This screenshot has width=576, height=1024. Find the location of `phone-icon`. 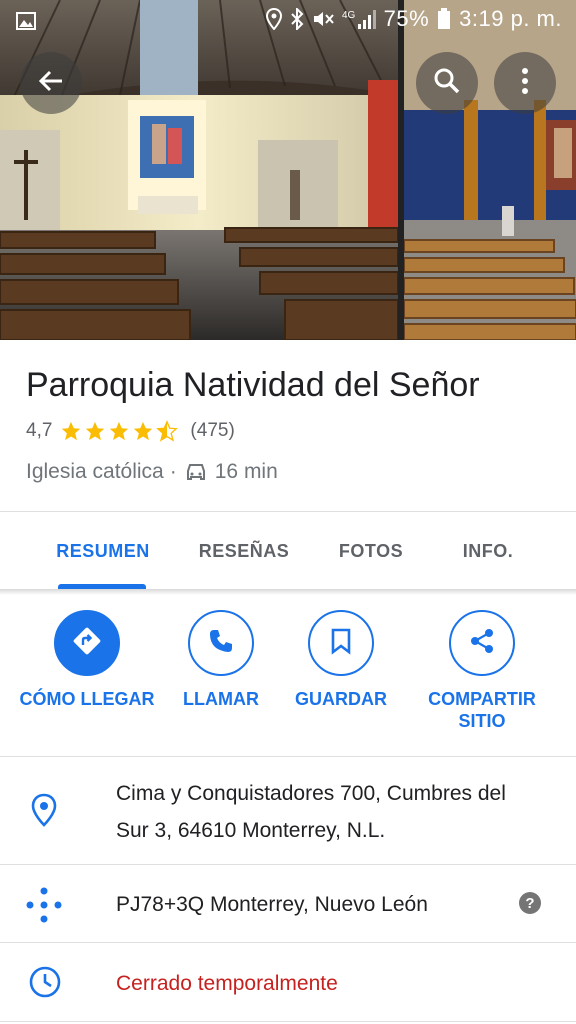

phone-icon is located at coordinates (221, 643).